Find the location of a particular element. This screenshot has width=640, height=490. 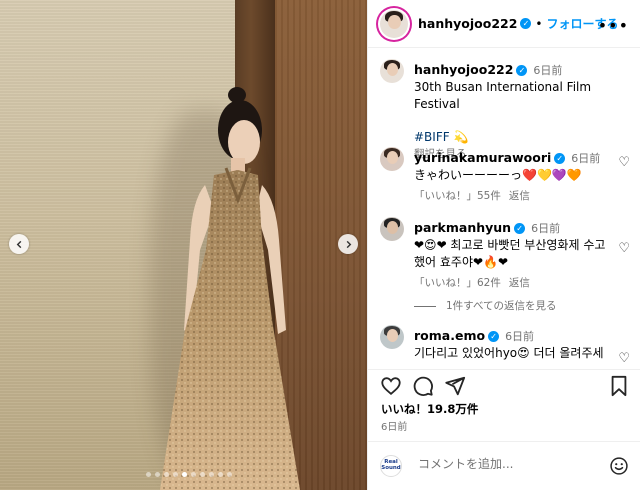

post-time: 6日前 is located at coordinates (394, 425).